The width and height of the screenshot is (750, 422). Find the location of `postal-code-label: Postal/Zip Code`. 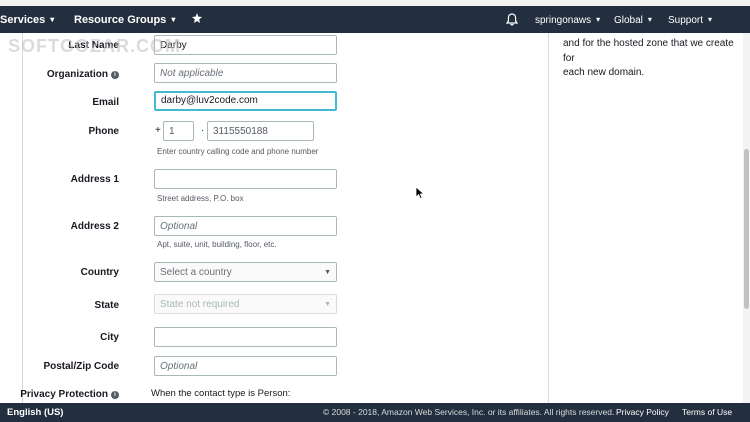

postal-code-label: Postal/Zip Code is located at coordinates (81, 366).